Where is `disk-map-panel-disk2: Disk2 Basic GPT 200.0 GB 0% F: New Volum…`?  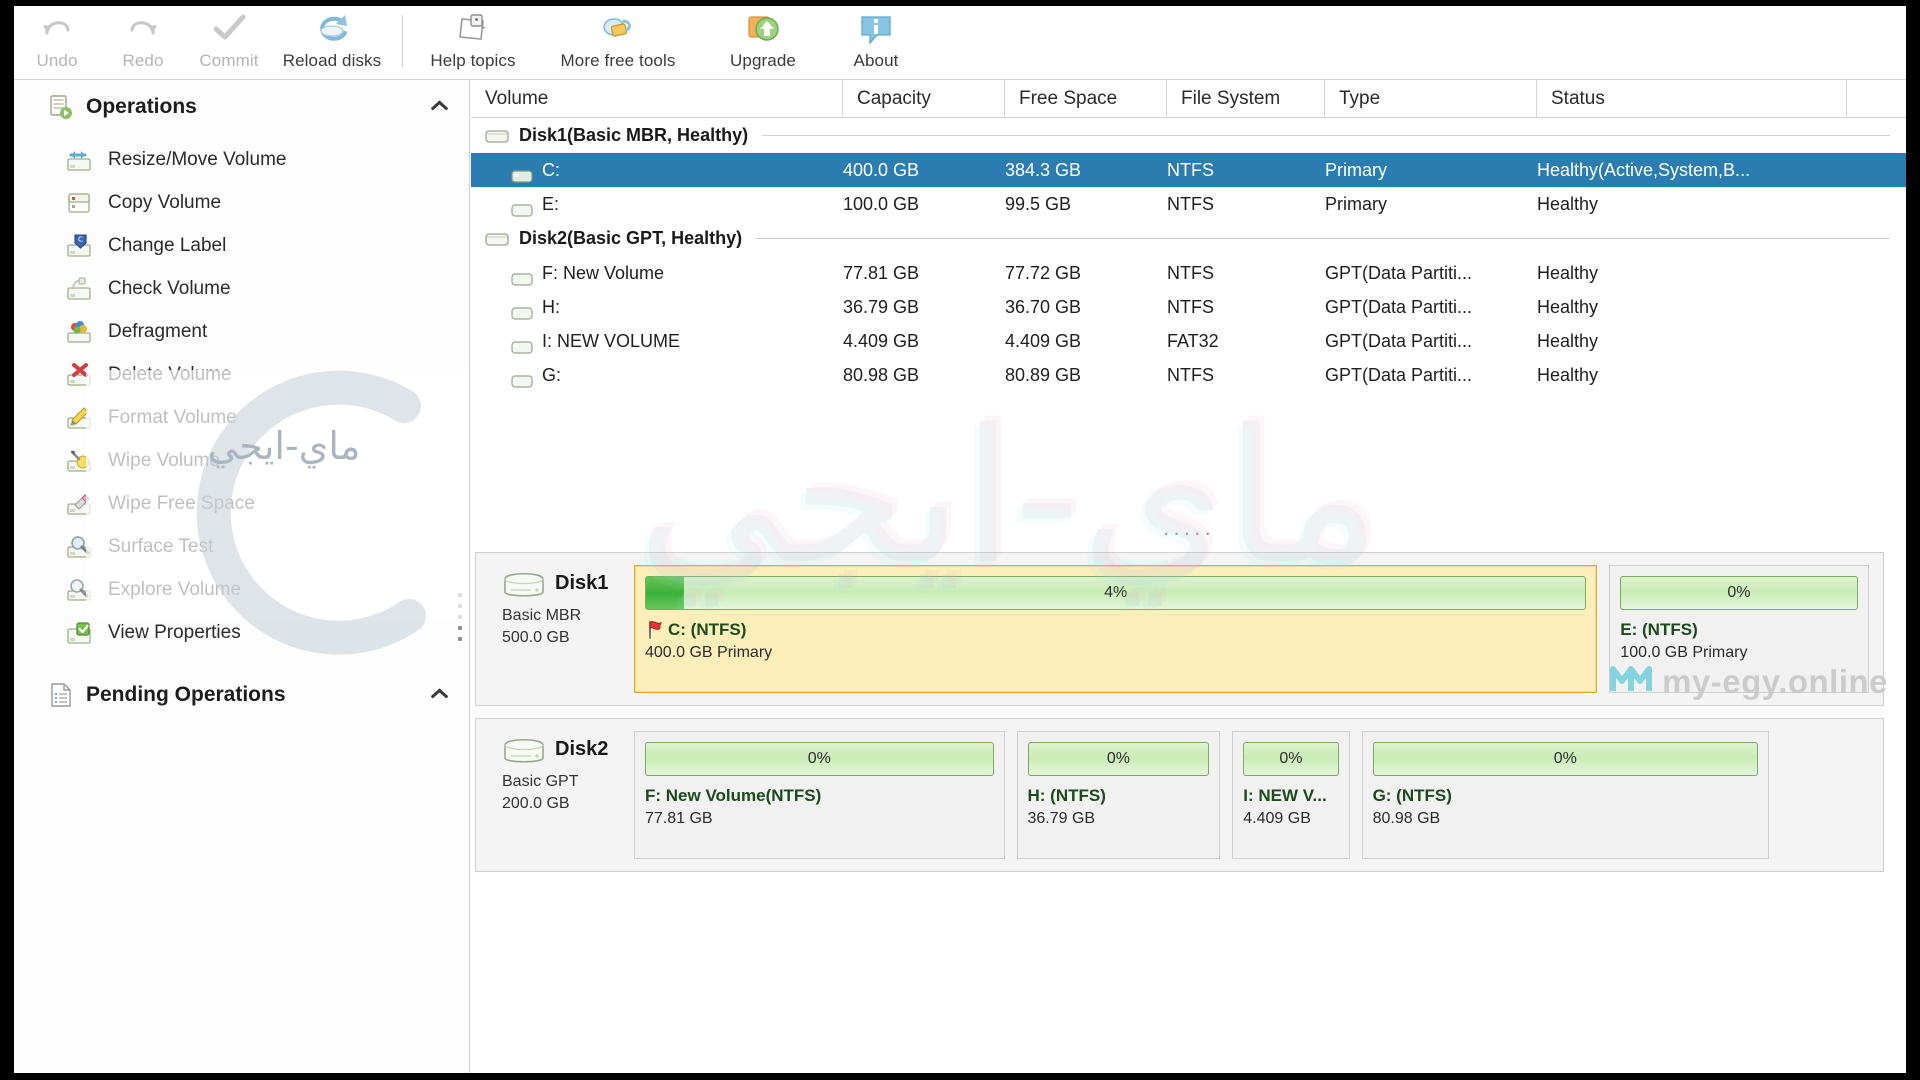 disk-map-panel-disk2: Disk2 Basic GPT 200.0 GB 0% F: New Volum… is located at coordinates (1179, 795).